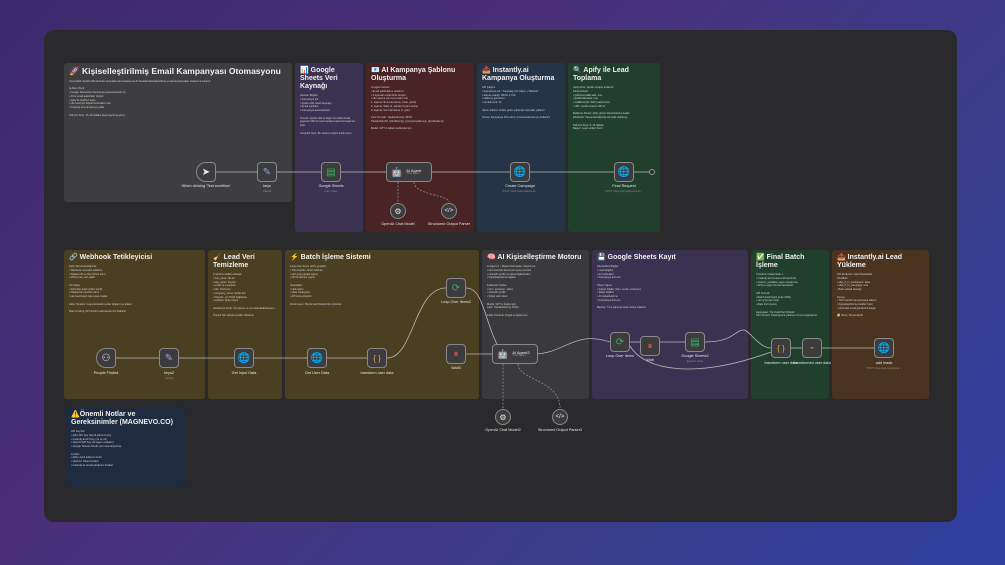  Describe the element at coordinates (449, 224) in the screenshot. I see `node-label: Structured Output Parser` at that location.